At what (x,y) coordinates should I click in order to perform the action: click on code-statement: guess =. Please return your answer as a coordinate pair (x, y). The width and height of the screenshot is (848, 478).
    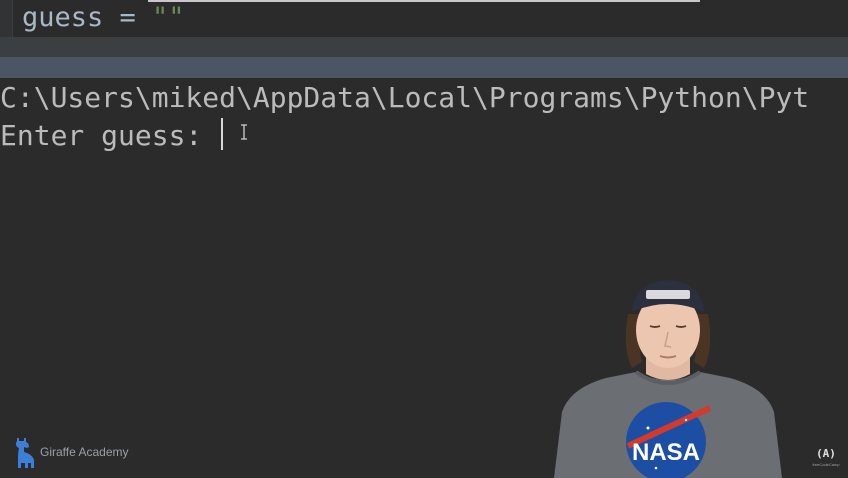
    Looking at the image, I should click on (87, 17).